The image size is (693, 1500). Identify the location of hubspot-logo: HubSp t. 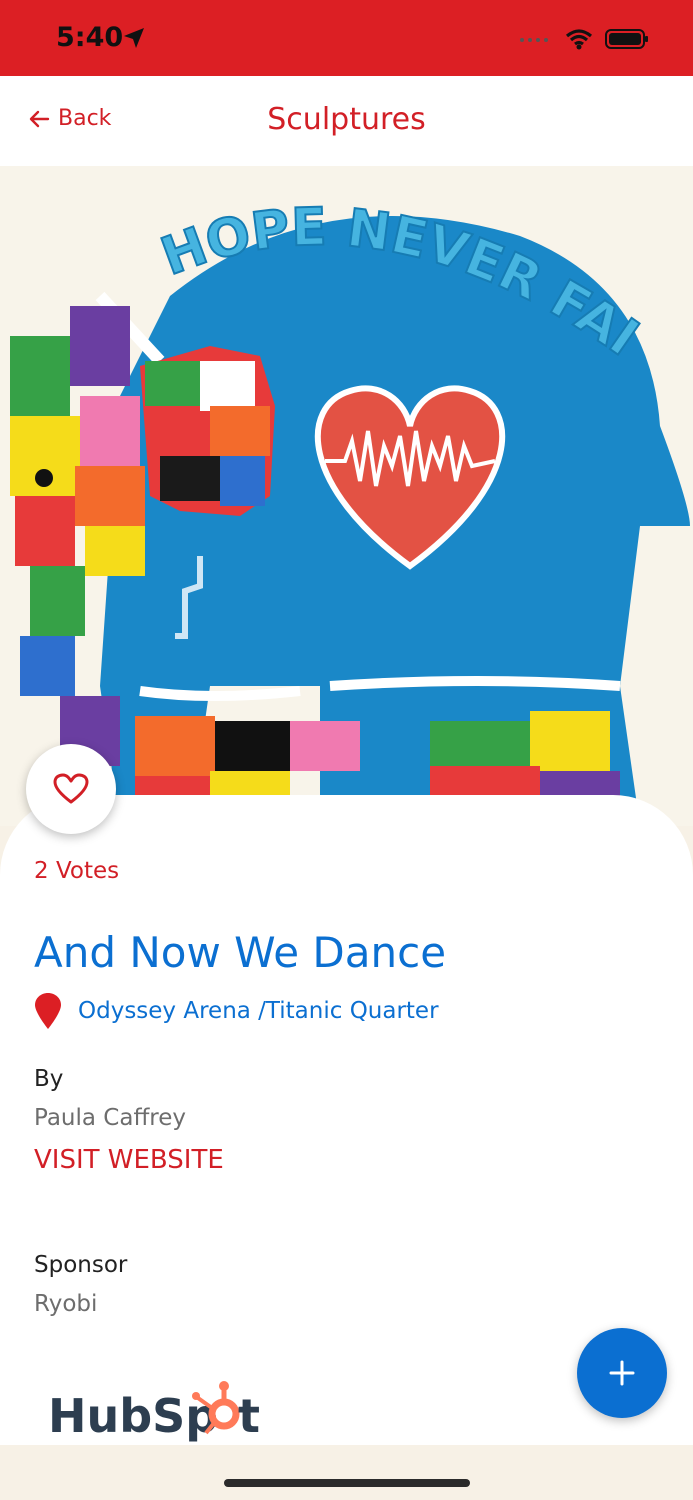
(154, 1412).